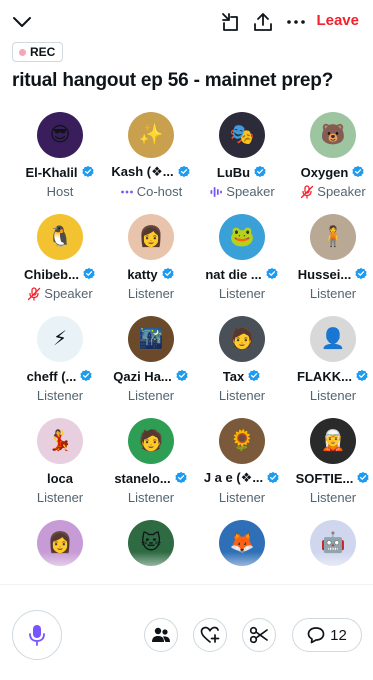 The image size is (373, 680). Describe the element at coordinates (210, 635) in the screenshot. I see `react-button` at that location.